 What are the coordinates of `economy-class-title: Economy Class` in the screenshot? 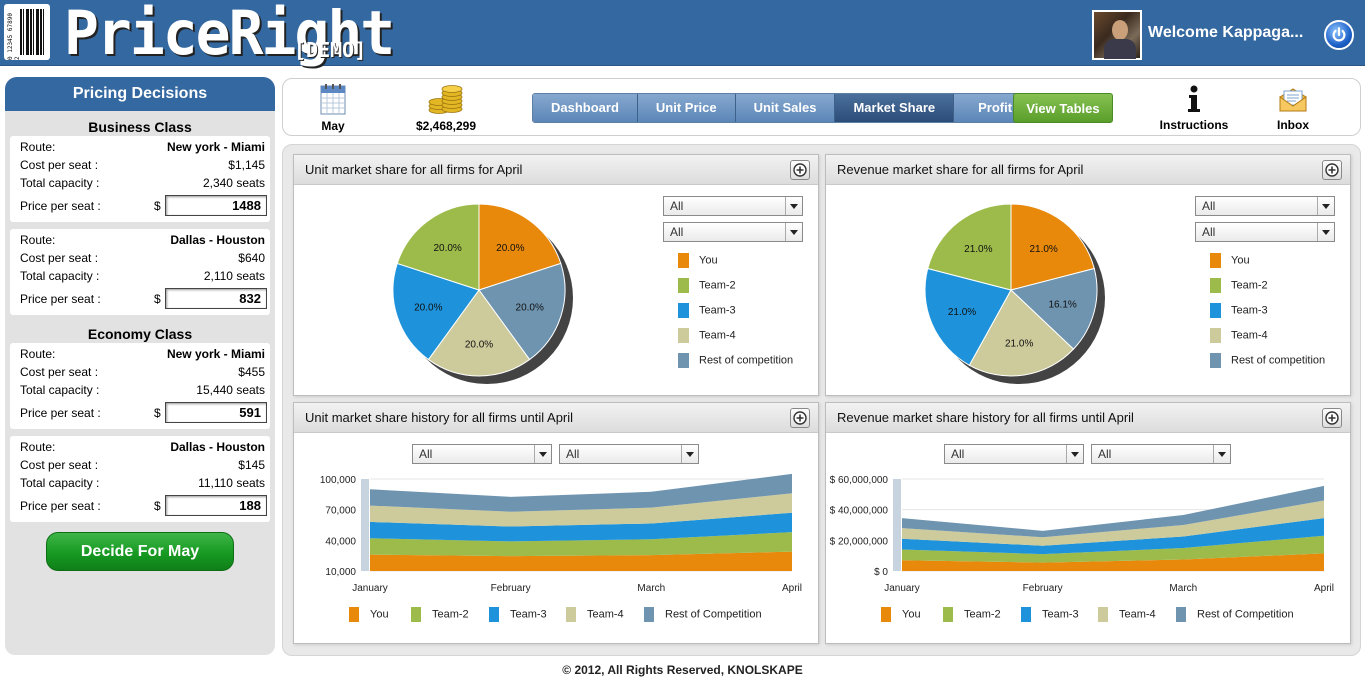 It's located at (140, 334).